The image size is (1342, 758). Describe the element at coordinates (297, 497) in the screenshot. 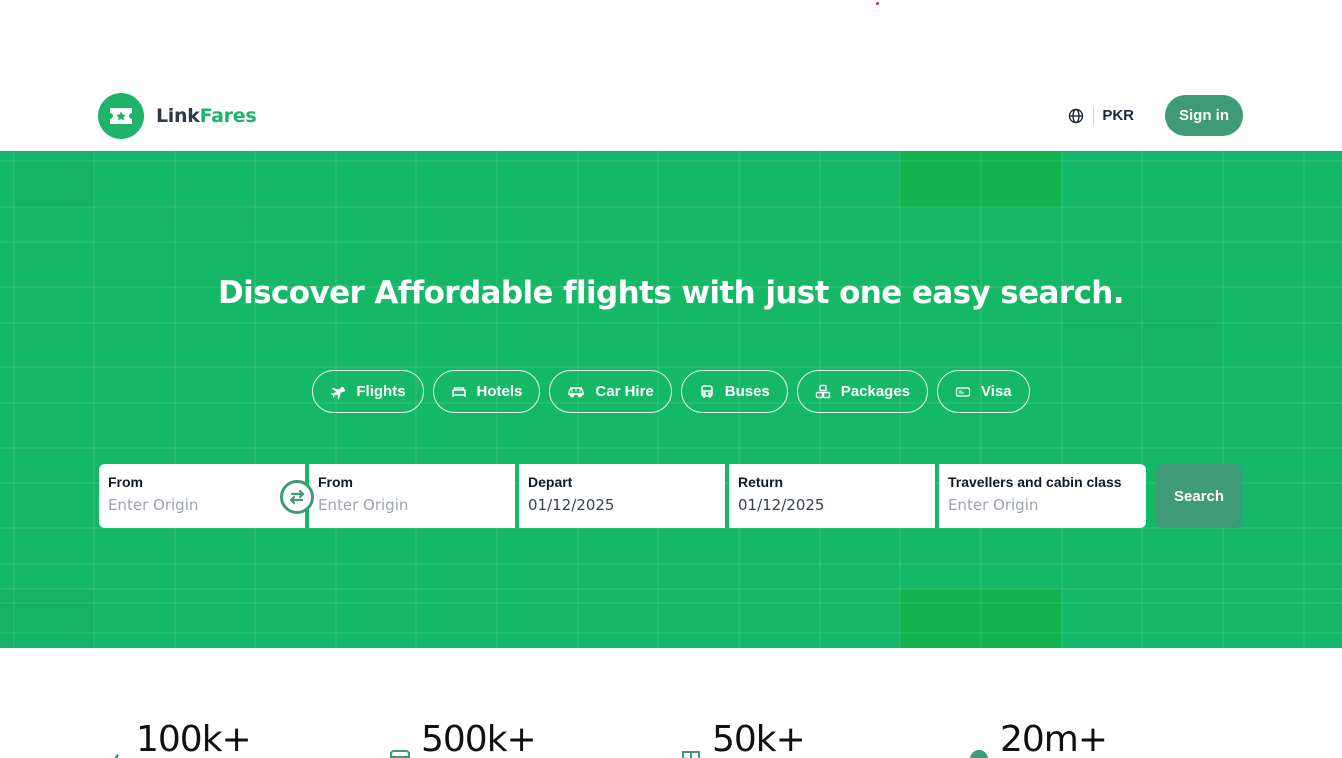

I see `swap-icon` at that location.